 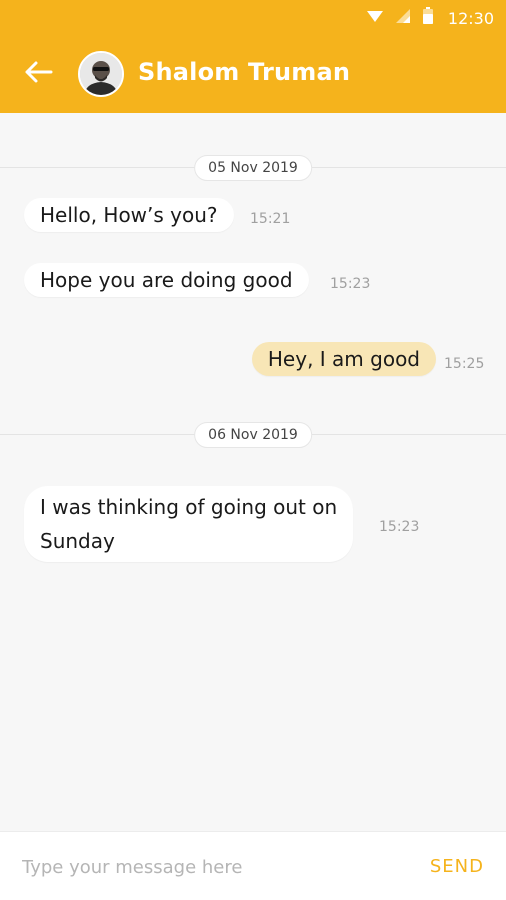 What do you see at coordinates (212, 867) in the screenshot?
I see `message-input` at bounding box center [212, 867].